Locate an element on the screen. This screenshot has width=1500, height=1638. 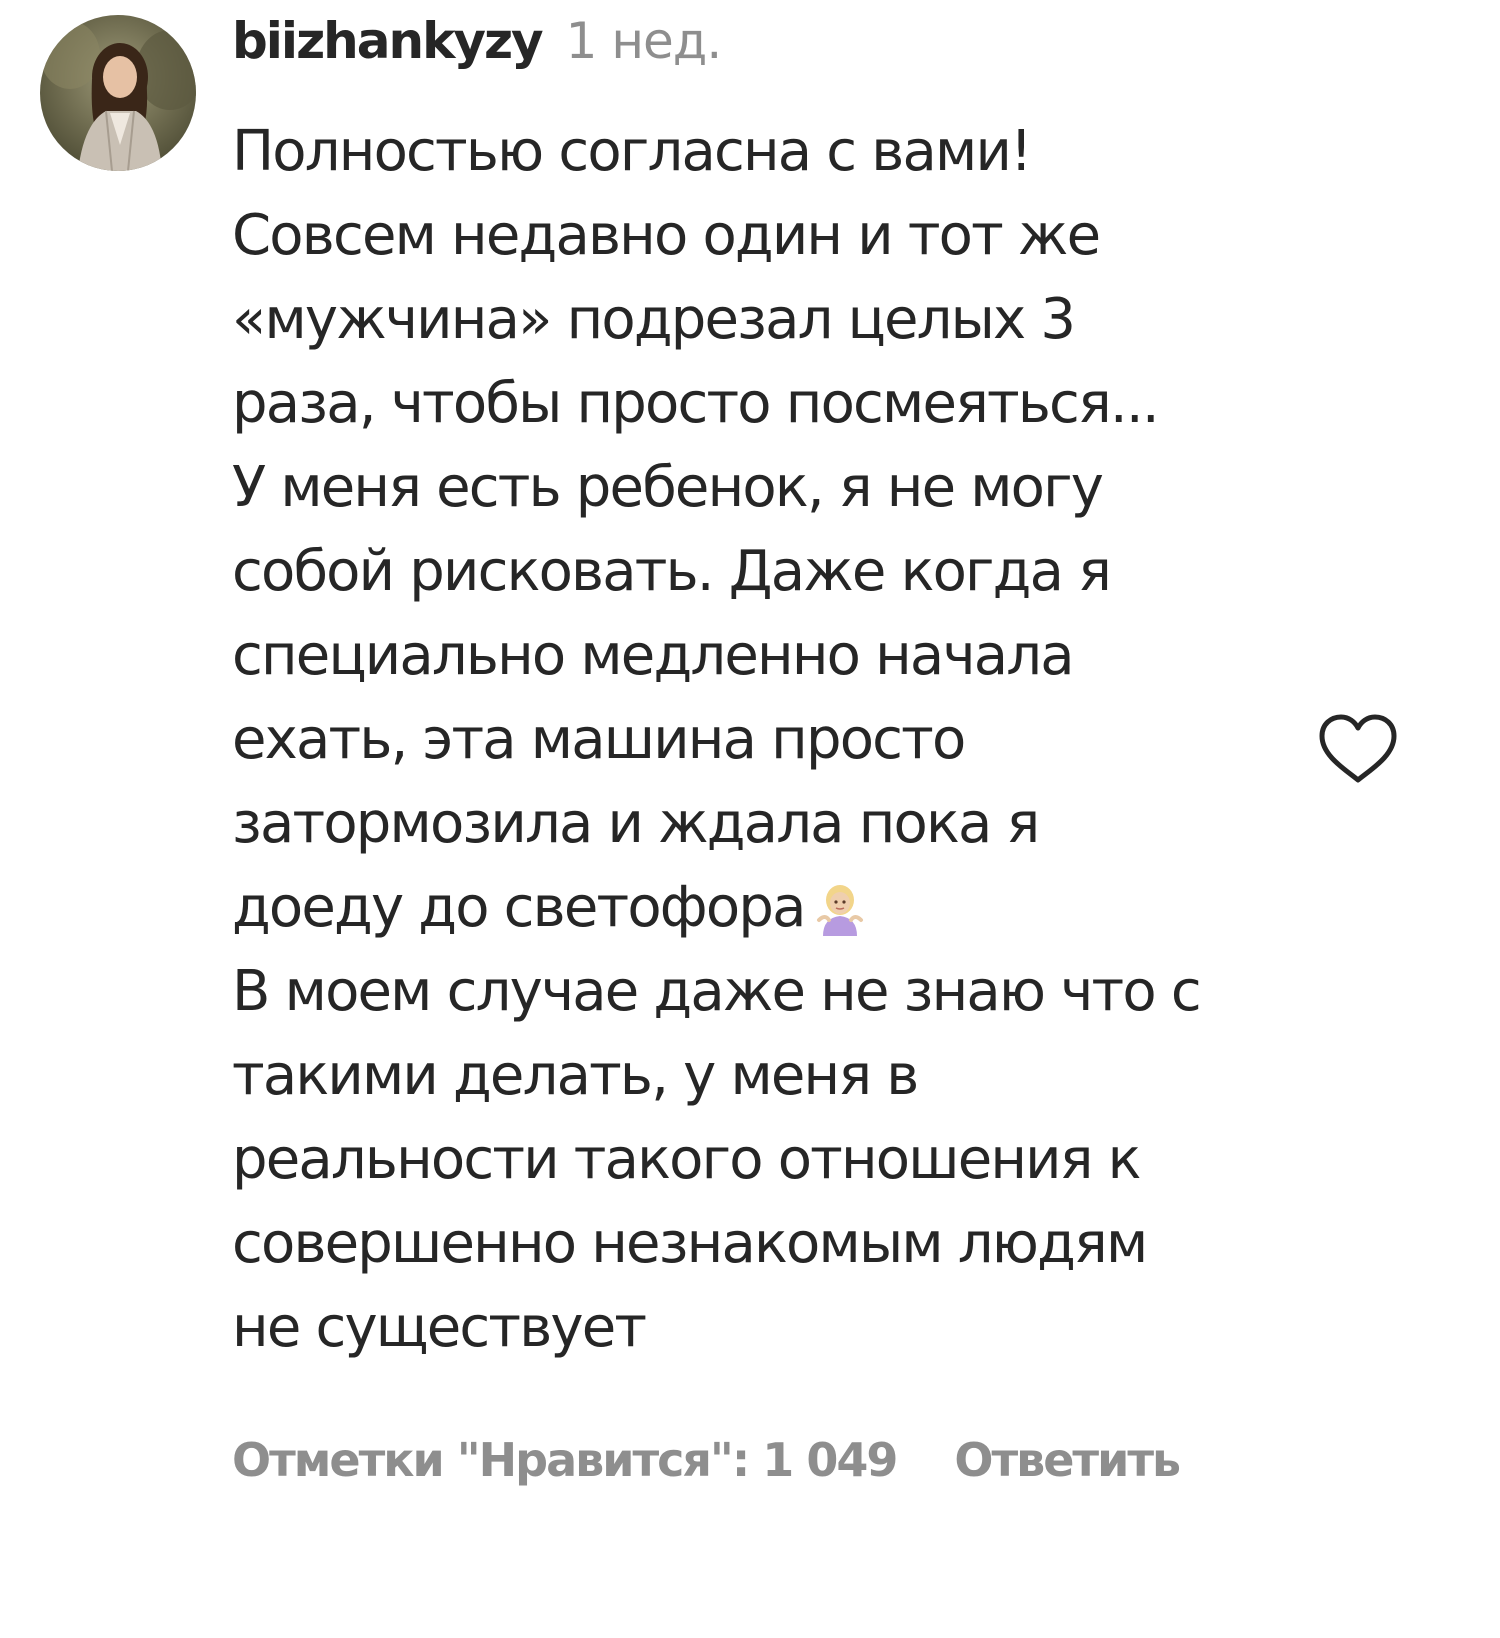
avatar is located at coordinates (118, 93).